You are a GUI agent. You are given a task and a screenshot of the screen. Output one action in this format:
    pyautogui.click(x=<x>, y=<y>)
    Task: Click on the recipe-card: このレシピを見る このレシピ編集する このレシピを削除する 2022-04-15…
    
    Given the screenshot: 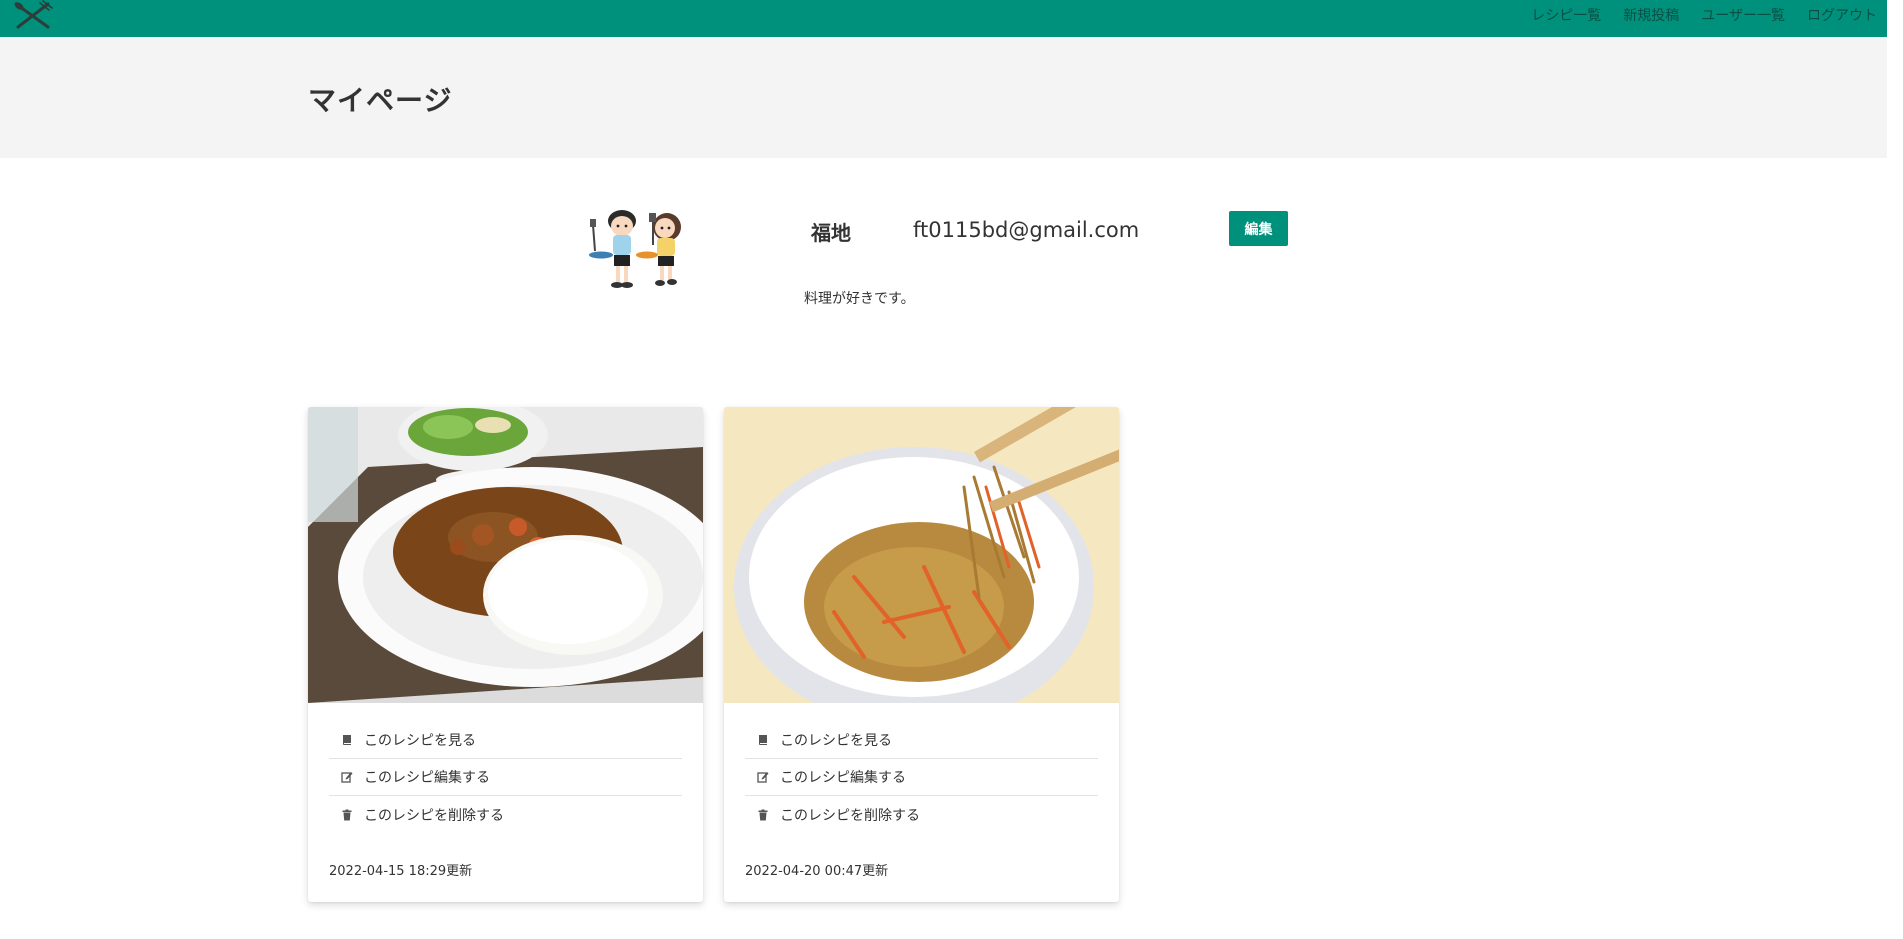 What is the action you would take?
    pyautogui.click(x=505, y=654)
    